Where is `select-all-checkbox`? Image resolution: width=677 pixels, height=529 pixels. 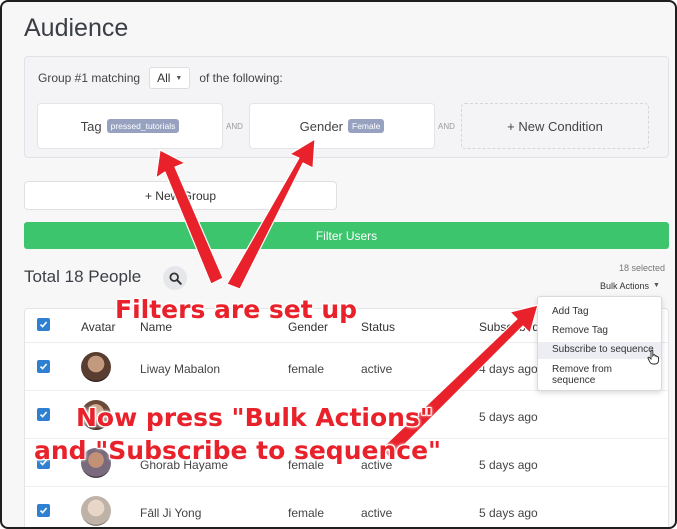 select-all-checkbox is located at coordinates (43, 324).